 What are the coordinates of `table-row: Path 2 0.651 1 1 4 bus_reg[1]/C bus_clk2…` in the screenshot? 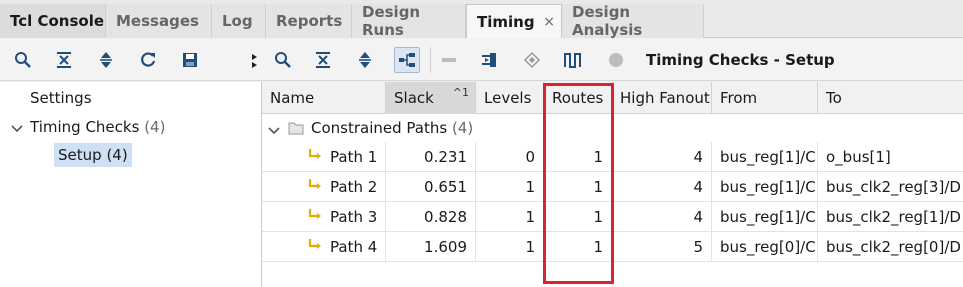 It's located at (612, 187).